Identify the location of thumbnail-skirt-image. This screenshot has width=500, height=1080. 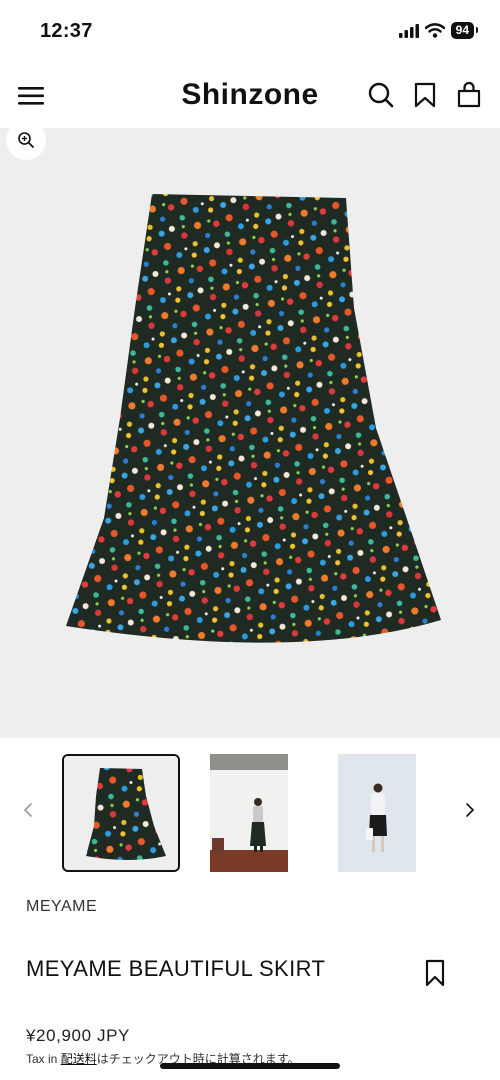
(121, 813).